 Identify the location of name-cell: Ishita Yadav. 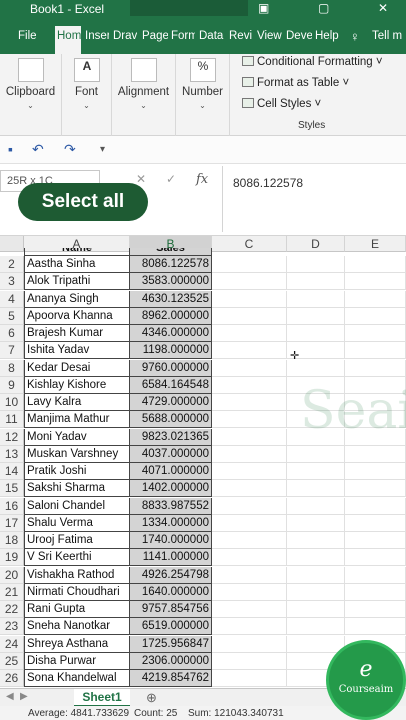
(77, 351).